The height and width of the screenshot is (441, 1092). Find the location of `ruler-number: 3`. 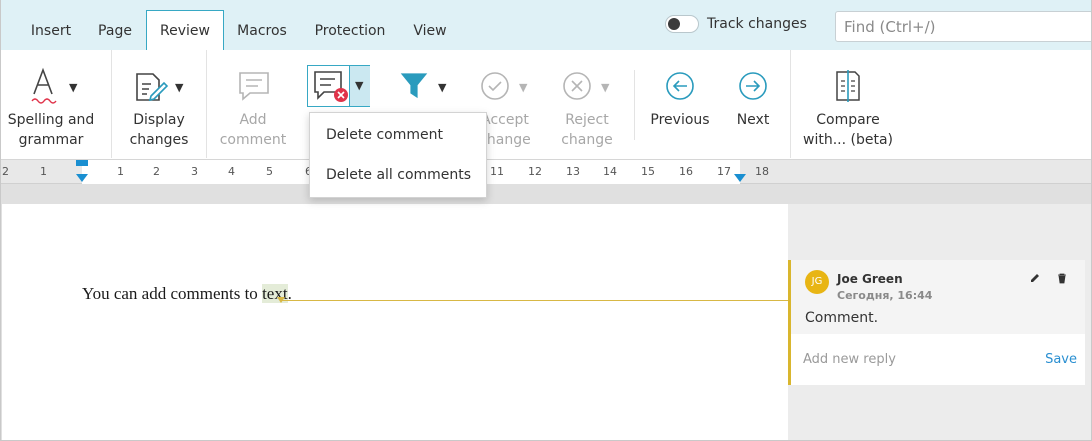

ruler-number: 3 is located at coordinates (194, 171).